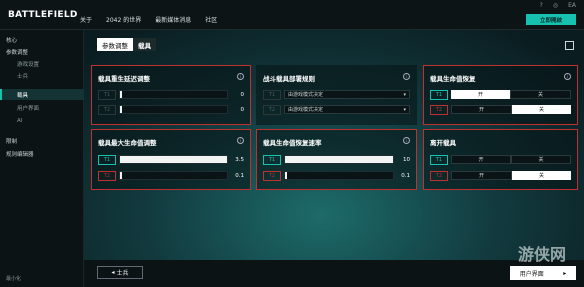  What do you see at coordinates (28, 64) in the screenshot?
I see `sidebar-item-game-settings: 游戏设置` at bounding box center [28, 64].